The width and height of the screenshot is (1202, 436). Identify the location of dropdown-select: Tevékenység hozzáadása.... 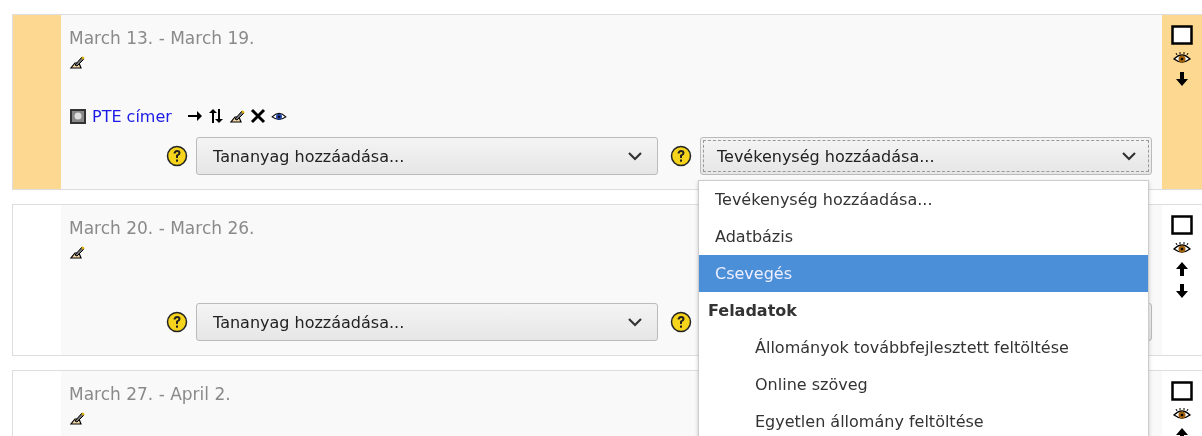
(926, 156).